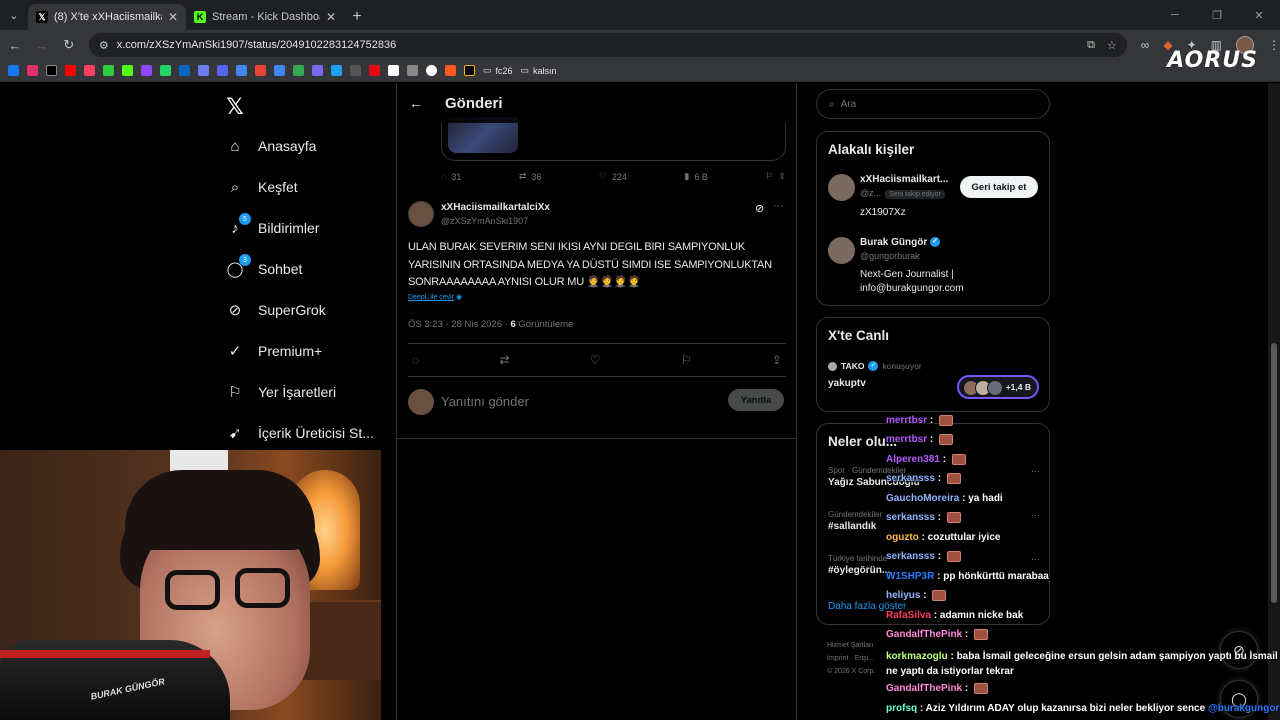 This screenshot has width=1280, height=720. What do you see at coordinates (272, 228) in the screenshot?
I see `nav-item-notifications: ♪ 5 Bildirimler` at bounding box center [272, 228].